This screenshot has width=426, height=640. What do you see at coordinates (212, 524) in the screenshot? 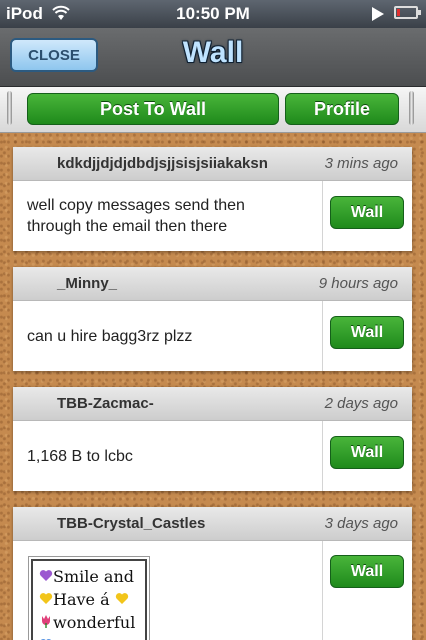
I see `post-header: TBB-Crystal_Castles 3 days ago` at bounding box center [212, 524].